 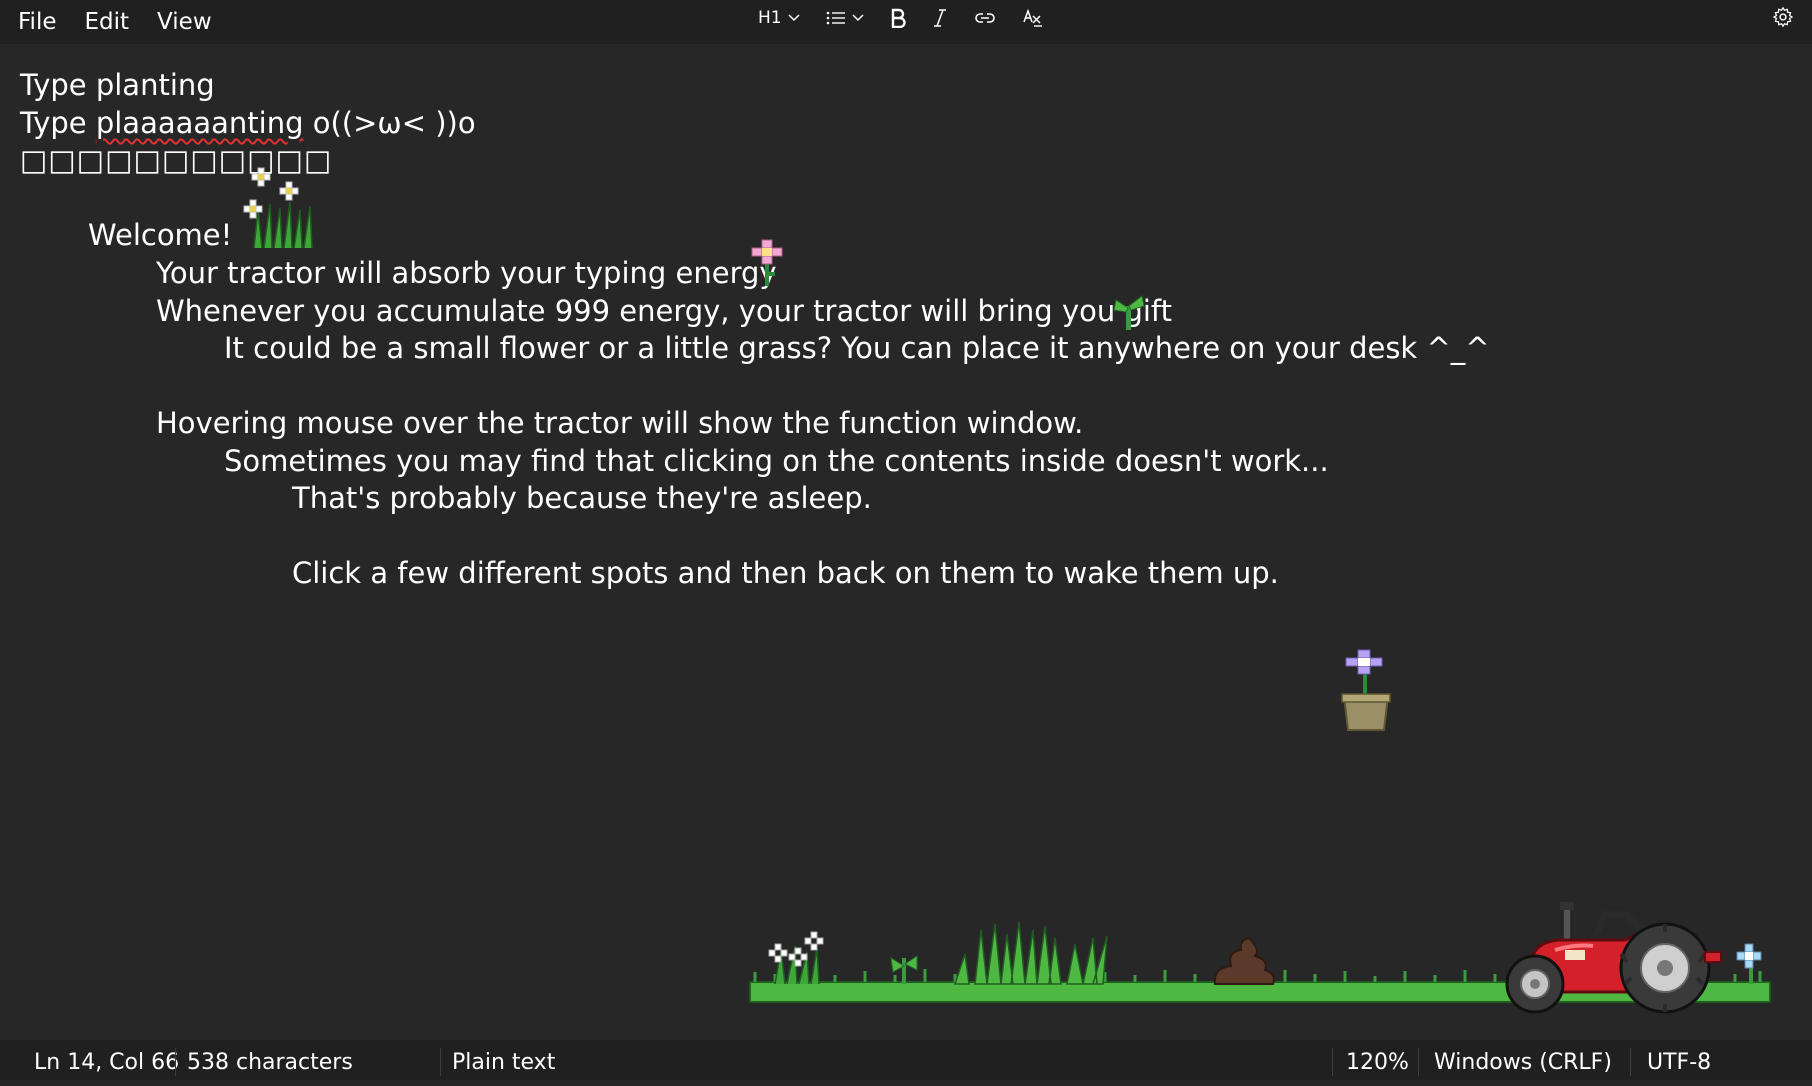 I want to click on farm-ground-scene, so click(x=1260, y=958).